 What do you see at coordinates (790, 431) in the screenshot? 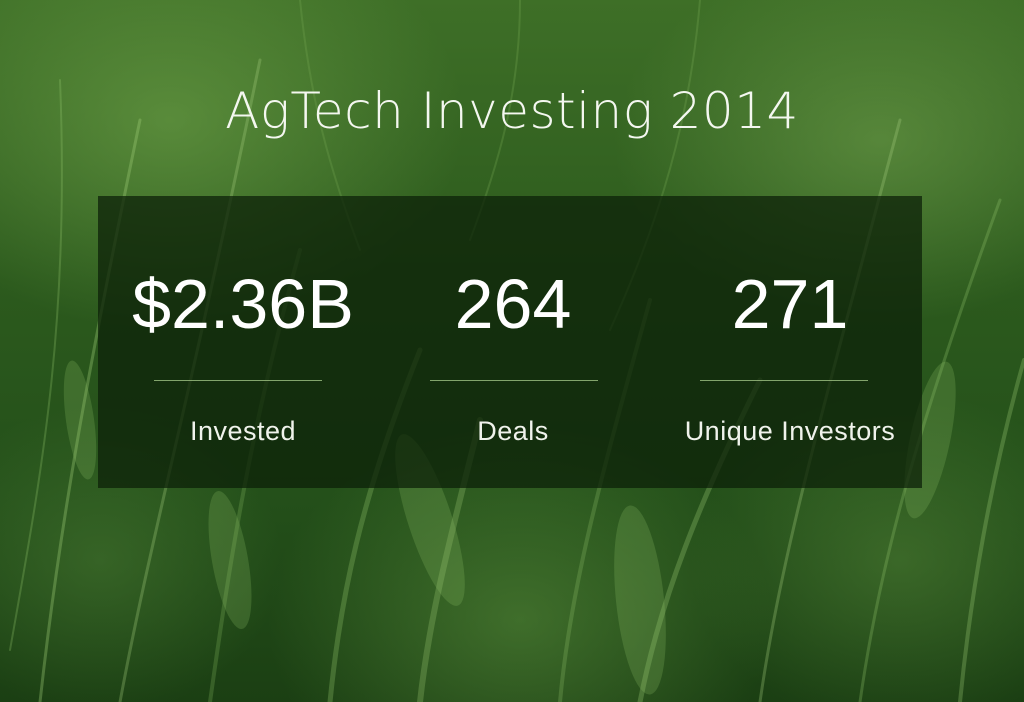
I see `stat-label: Unique Investors` at bounding box center [790, 431].